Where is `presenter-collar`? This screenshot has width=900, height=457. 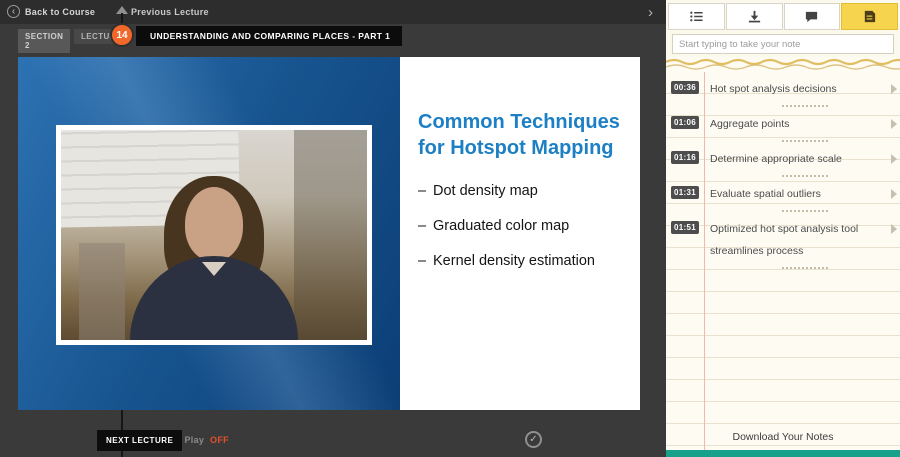
presenter-collar is located at coordinates (214, 269).